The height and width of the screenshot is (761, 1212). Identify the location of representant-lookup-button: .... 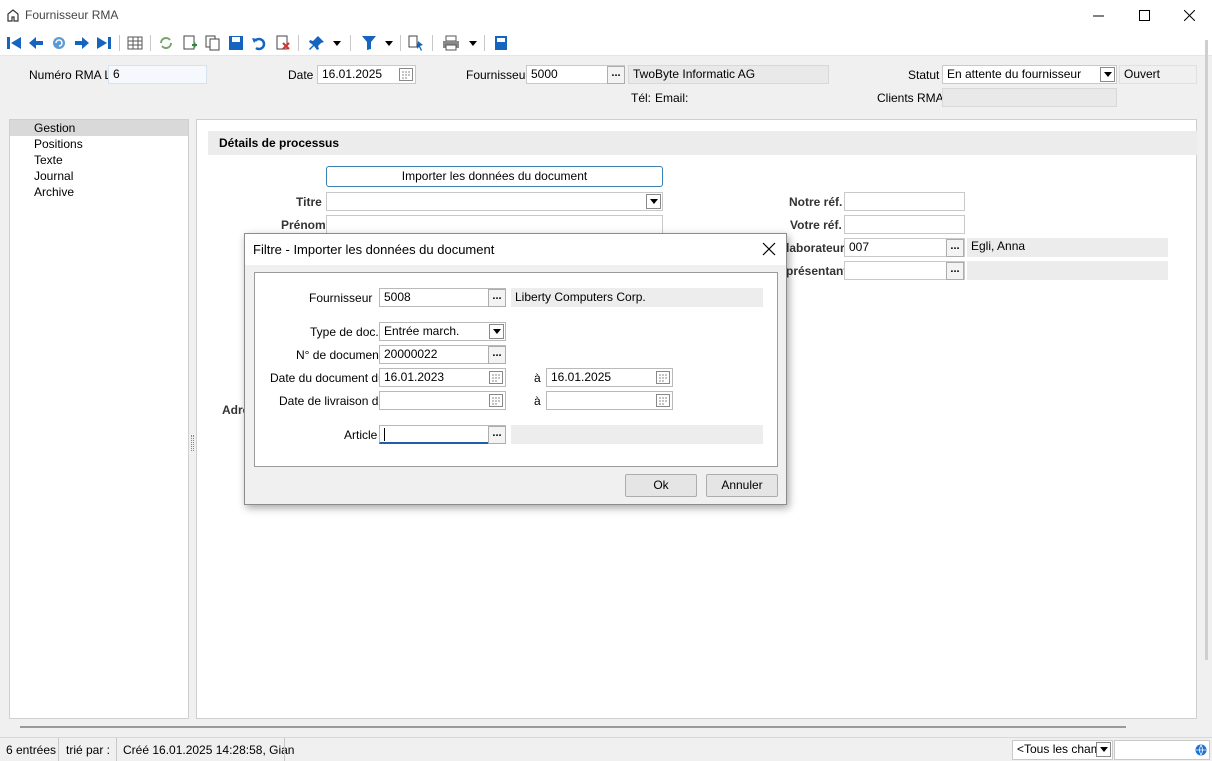
(955, 271).